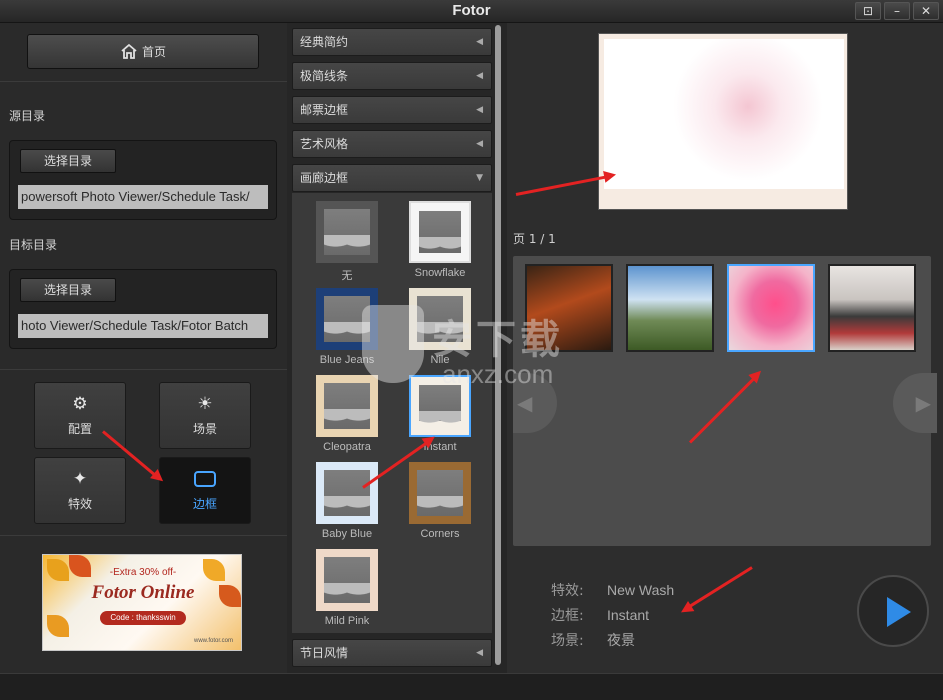 The width and height of the screenshot is (943, 700). What do you see at coordinates (324, 653) in the screenshot?
I see `category-label: 节日风情` at bounding box center [324, 653].